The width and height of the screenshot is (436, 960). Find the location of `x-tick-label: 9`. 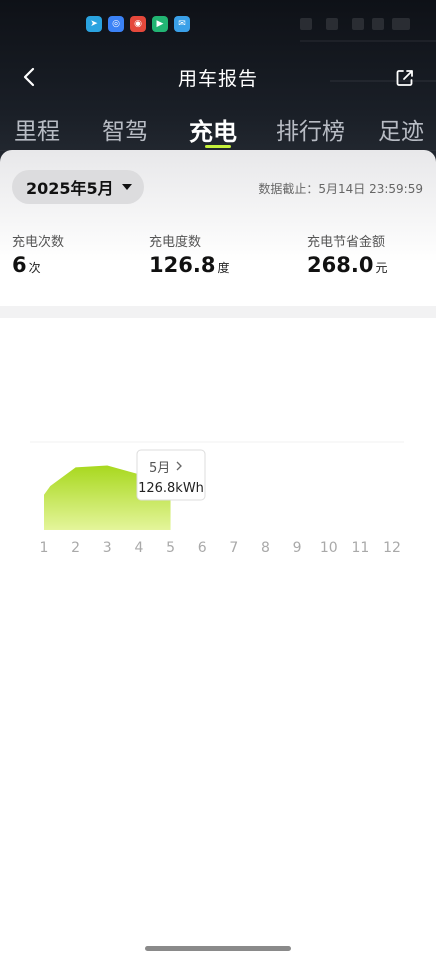

x-tick-label: 9 is located at coordinates (297, 548).